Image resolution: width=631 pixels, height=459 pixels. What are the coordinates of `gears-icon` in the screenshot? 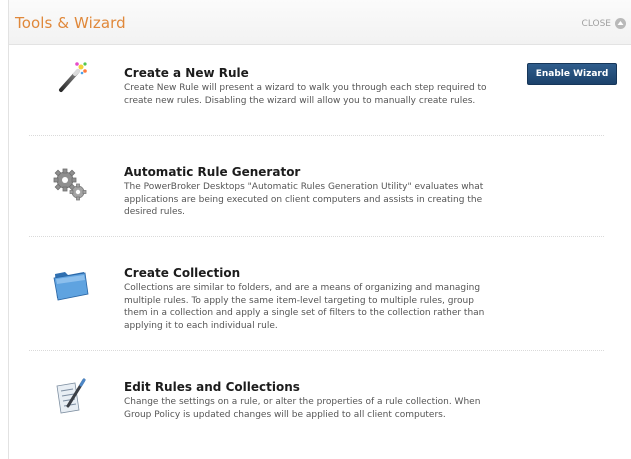 It's located at (71, 185).